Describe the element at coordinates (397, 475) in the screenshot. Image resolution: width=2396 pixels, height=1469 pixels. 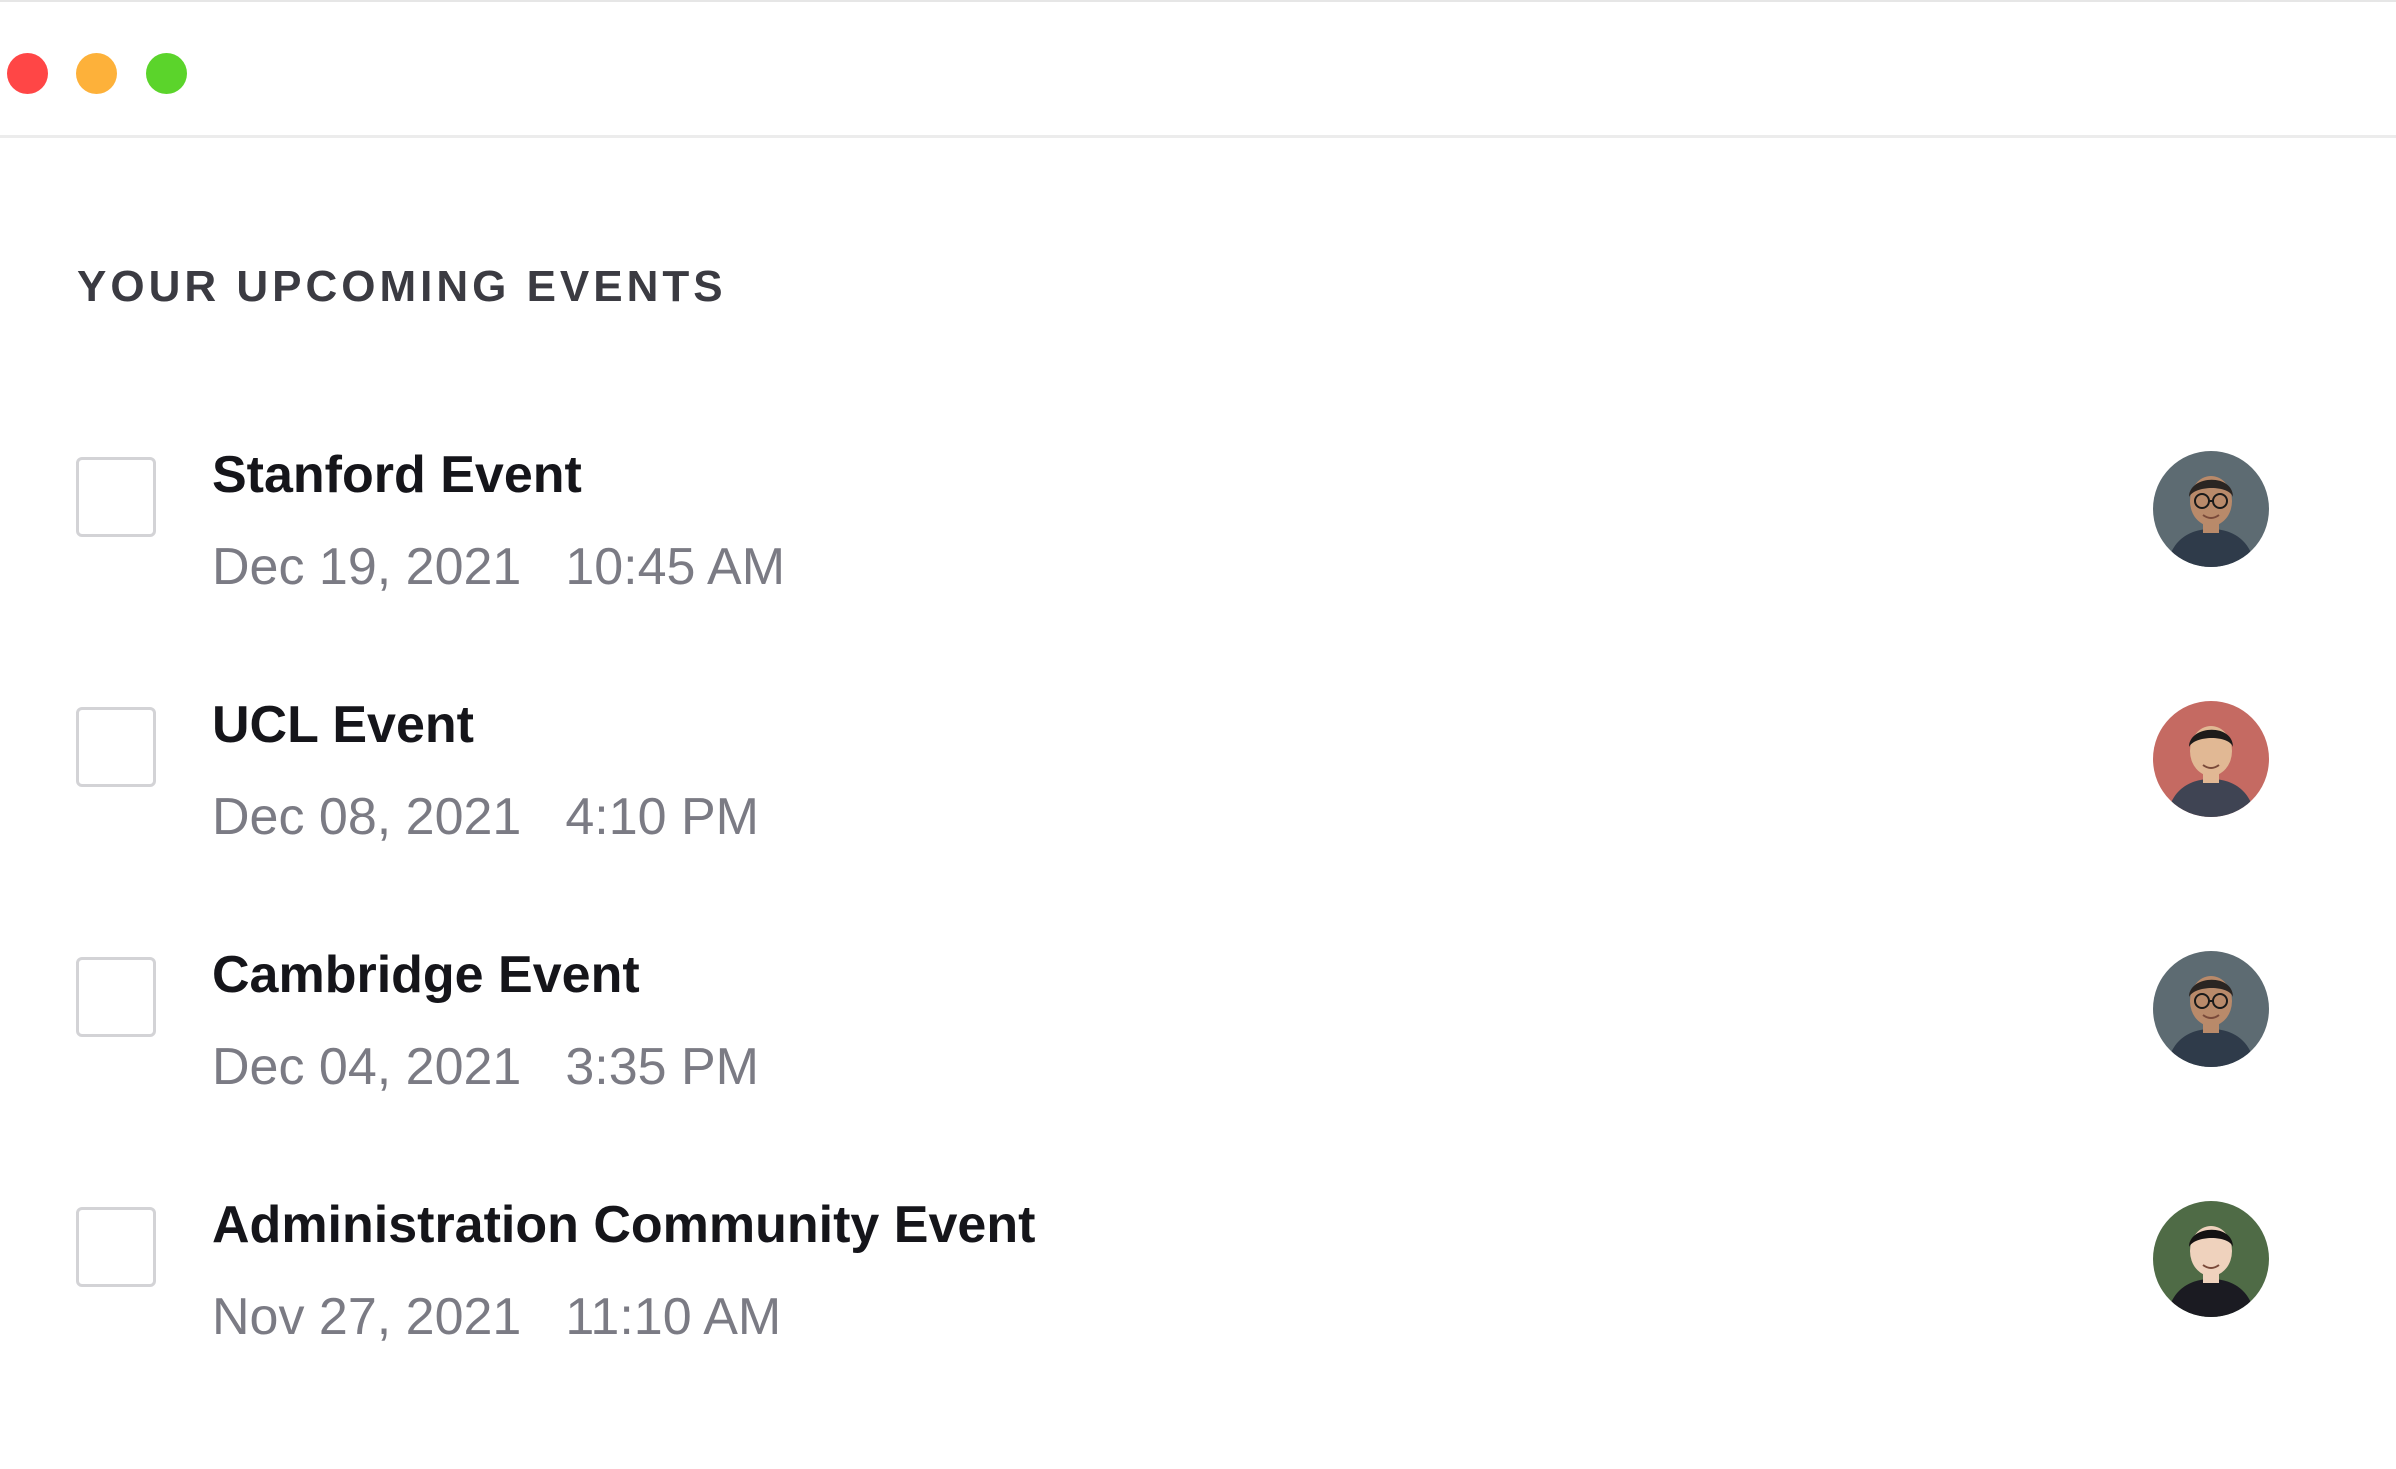
I see `event-title: Stanford Event` at that location.